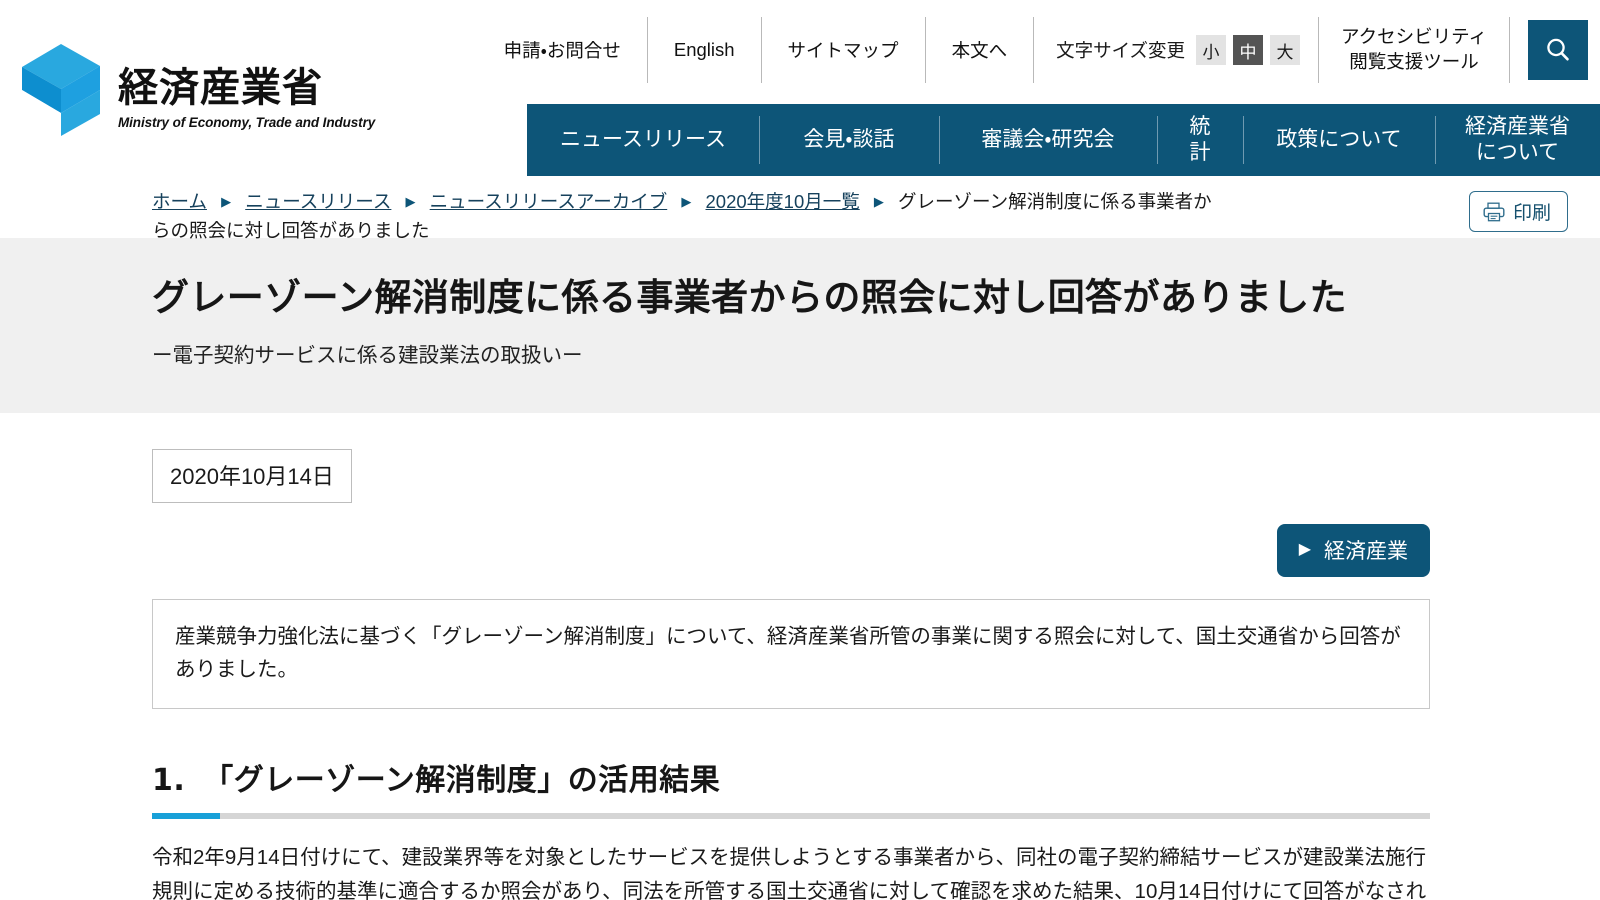 This screenshot has height=900, width=1600. I want to click on breadcrumb-item-home: ホーム, so click(179, 201).